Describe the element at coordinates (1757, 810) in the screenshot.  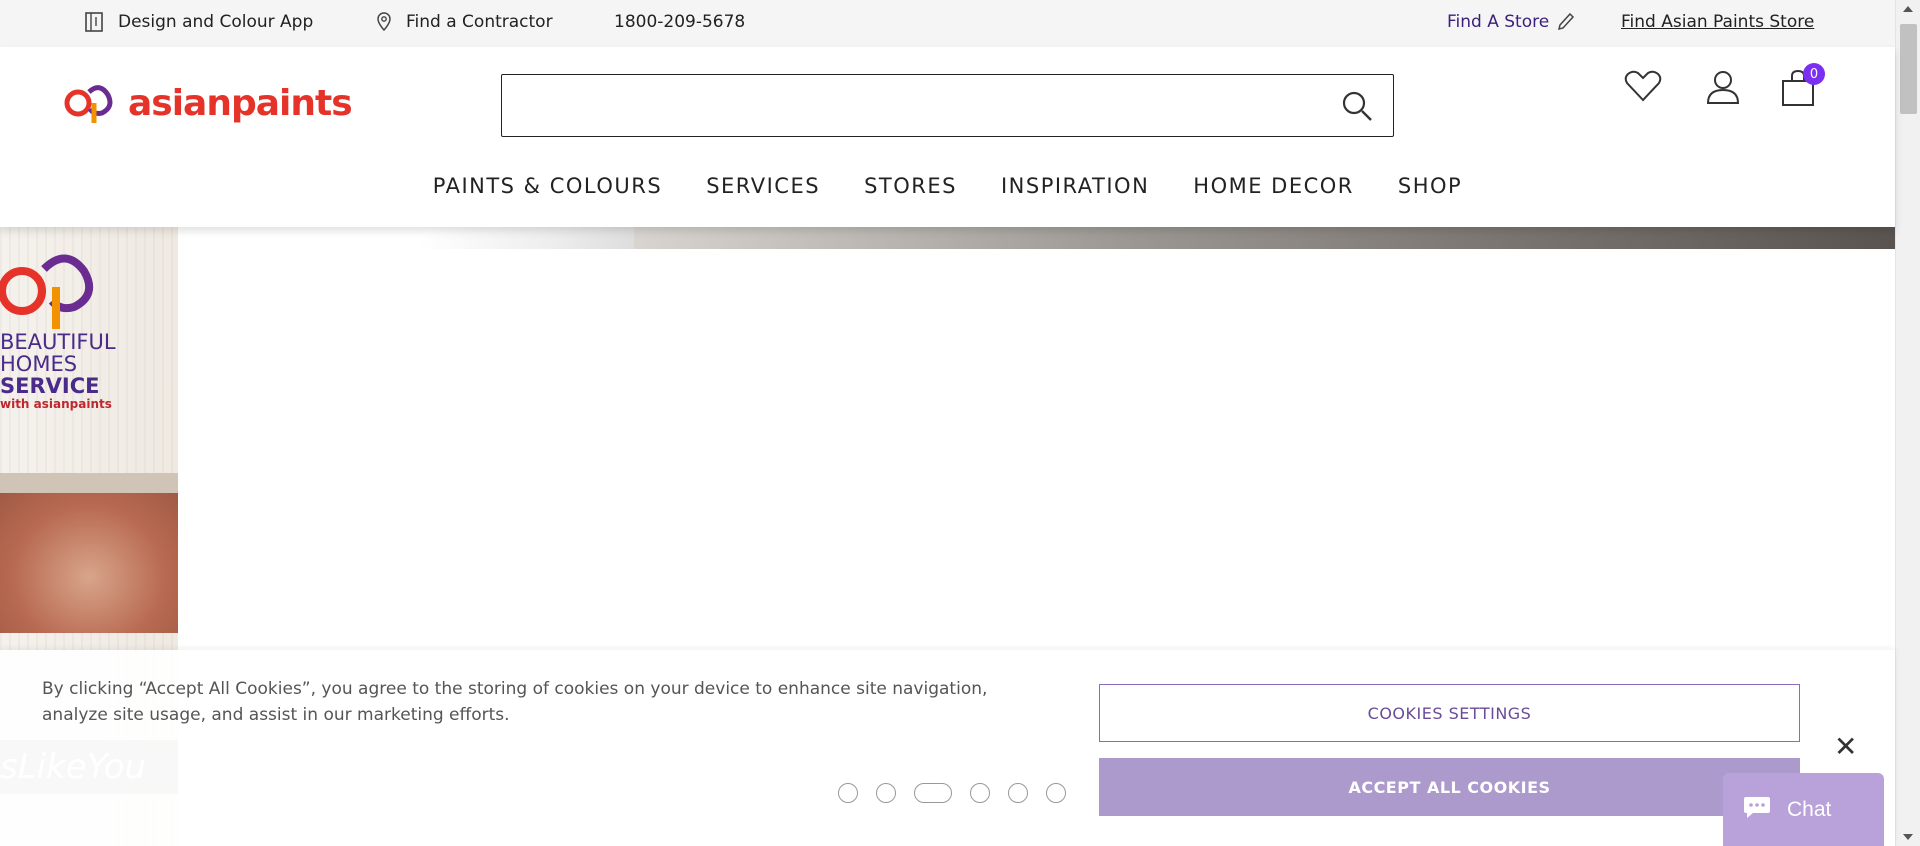
I see `chat-bubble-icon` at that location.